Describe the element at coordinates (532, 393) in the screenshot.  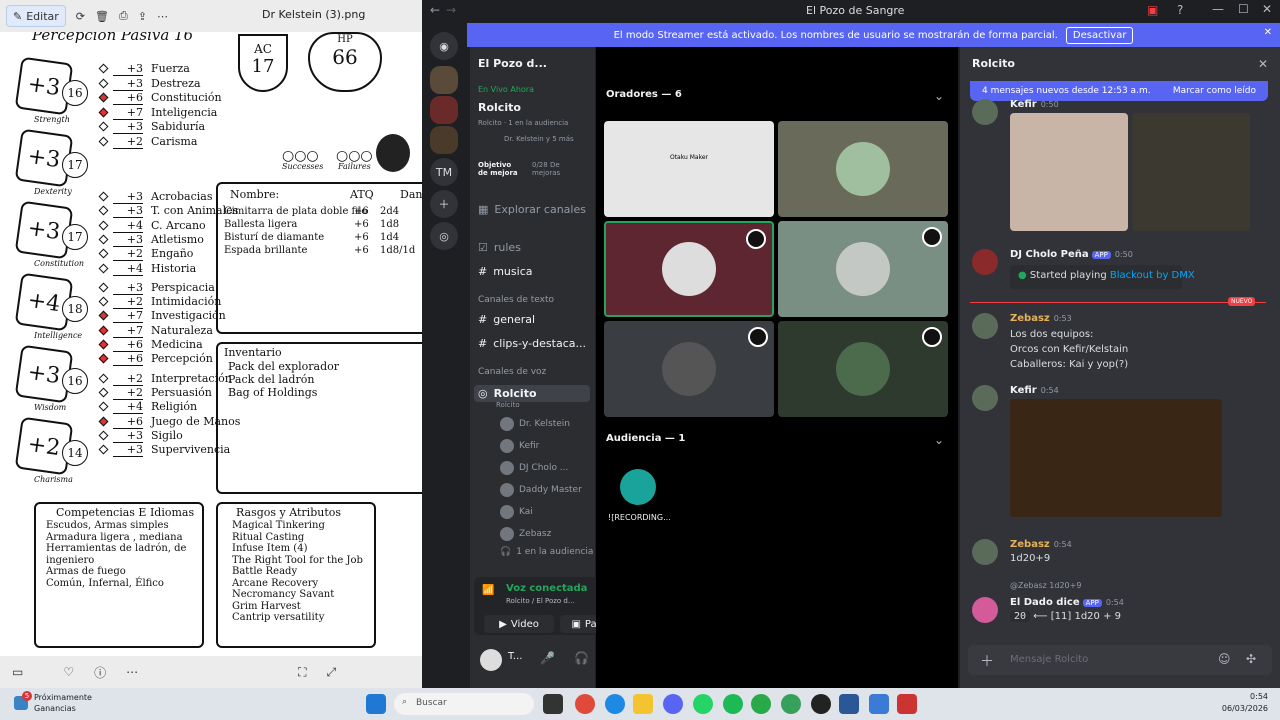
I see `voice-channel-rolcito: ◎ Rolcito` at that location.